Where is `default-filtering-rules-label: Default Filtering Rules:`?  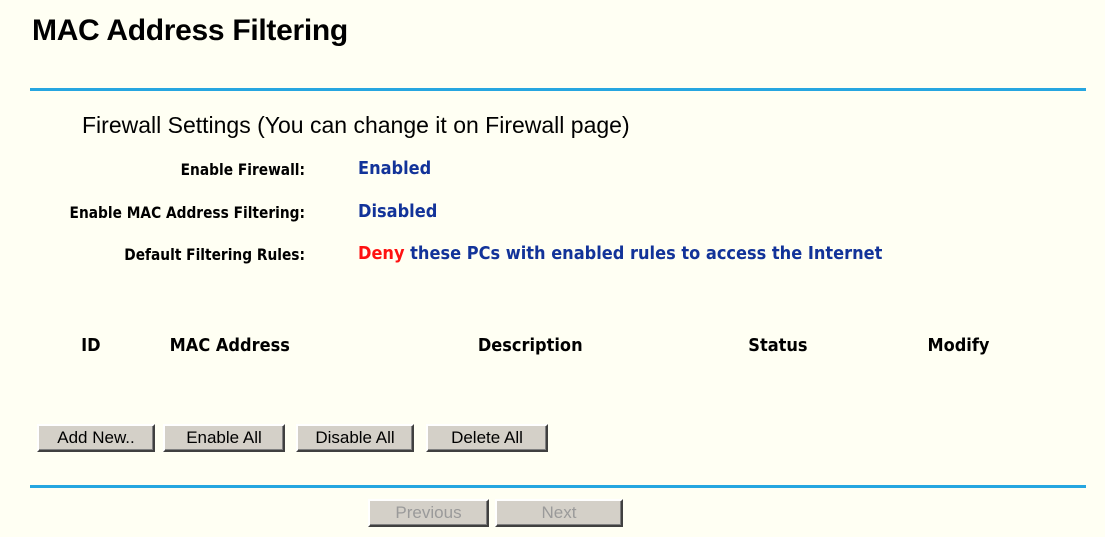
default-filtering-rules-label: Default Filtering Rules: is located at coordinates (214, 254).